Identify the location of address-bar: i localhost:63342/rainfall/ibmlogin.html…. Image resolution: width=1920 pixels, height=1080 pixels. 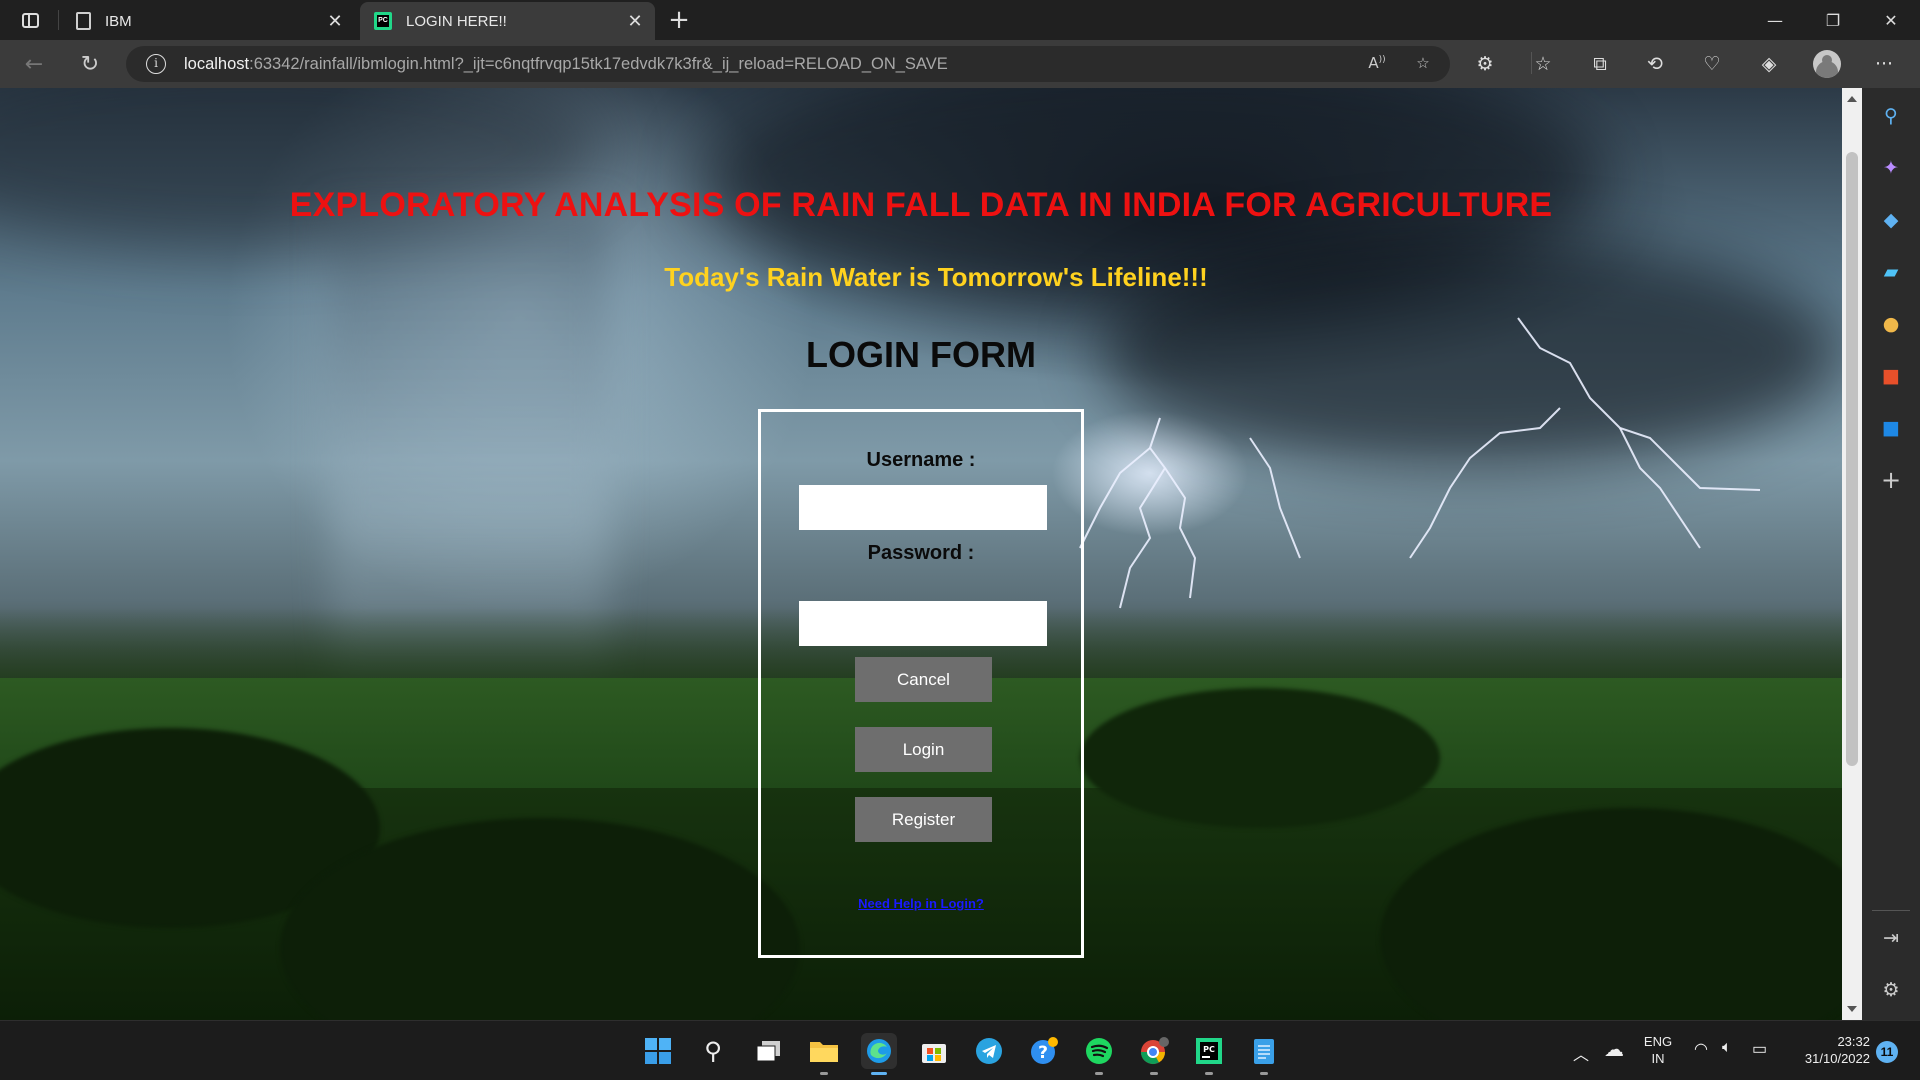
(788, 64).